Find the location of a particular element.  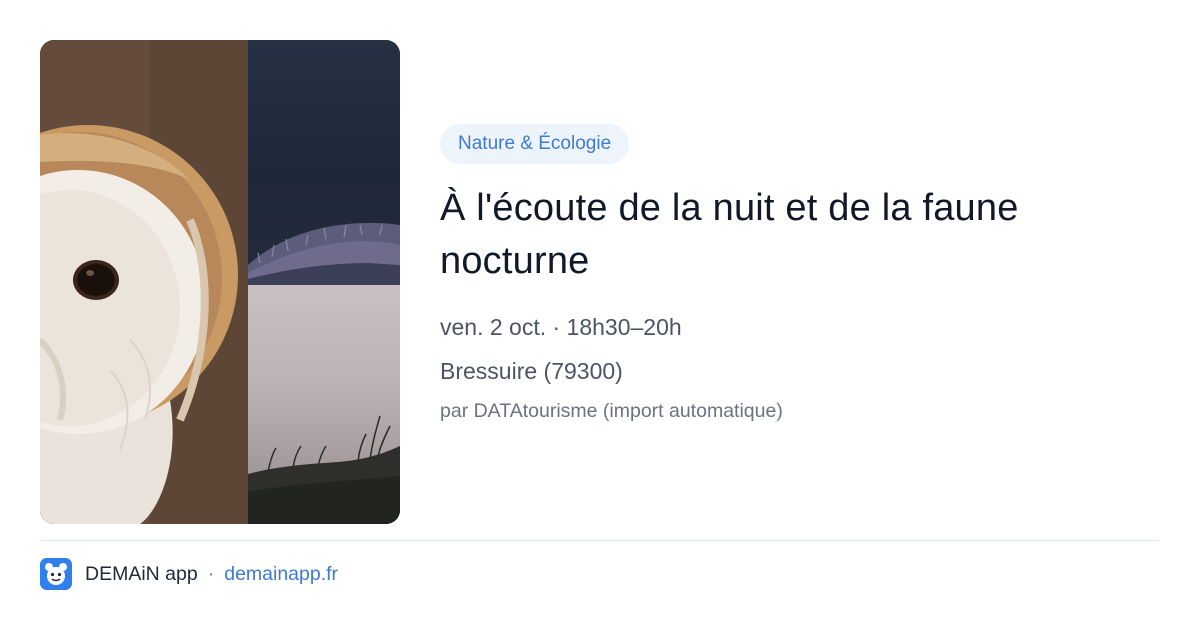

event-location: Bressuire (79300) is located at coordinates (531, 371).